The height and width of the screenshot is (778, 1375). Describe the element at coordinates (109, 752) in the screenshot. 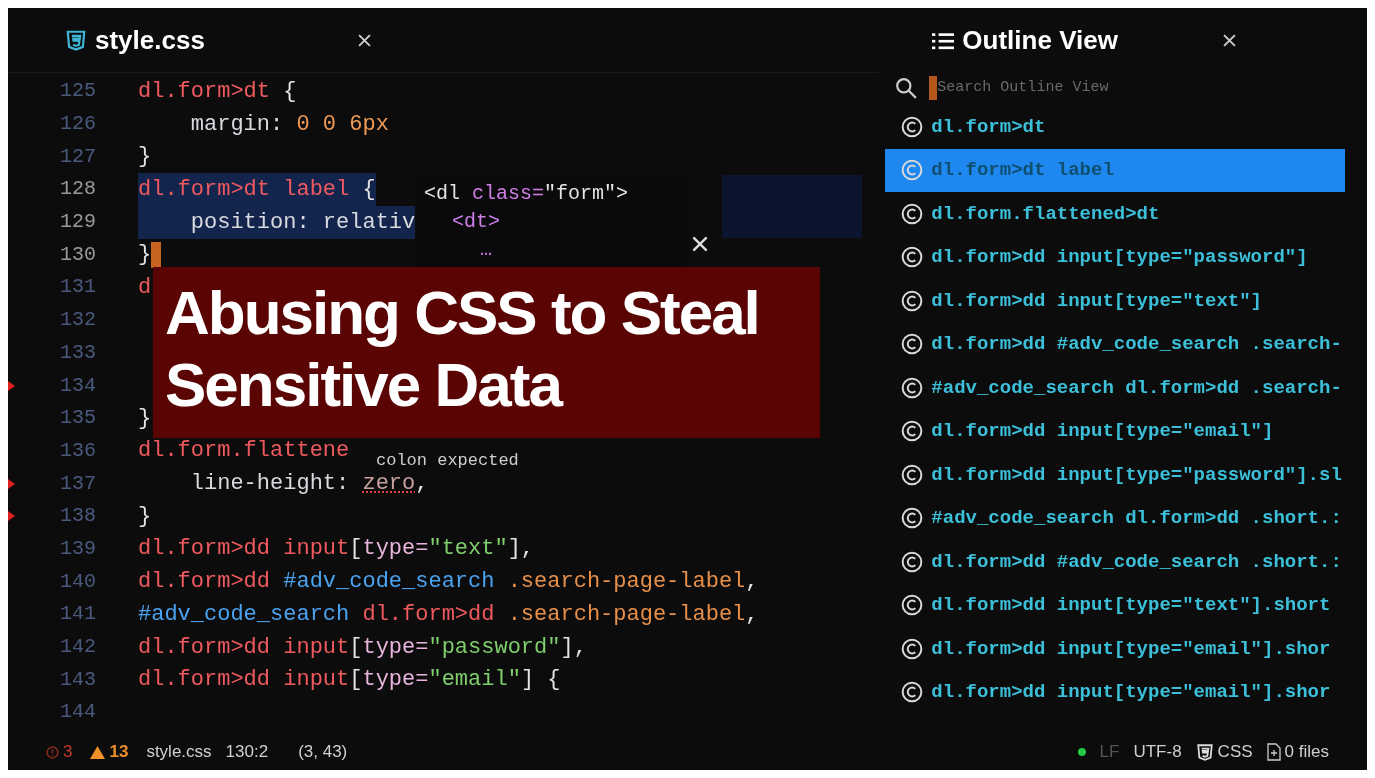

I see `warning-count: 13` at that location.